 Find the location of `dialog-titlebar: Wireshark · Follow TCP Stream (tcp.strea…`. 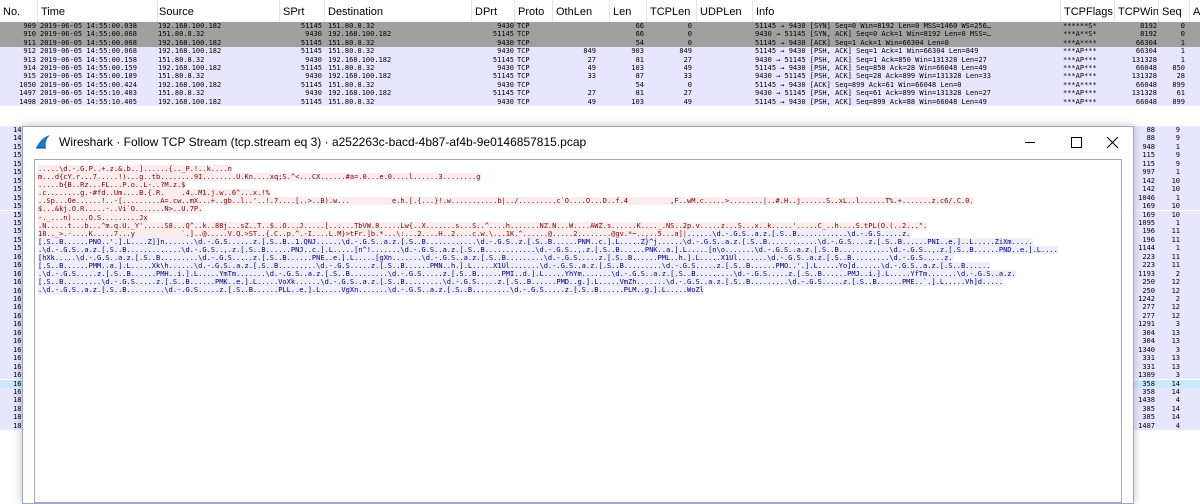

dialog-titlebar: Wireshark · Follow TCP Stream (tcp.strea… is located at coordinates (578, 142).